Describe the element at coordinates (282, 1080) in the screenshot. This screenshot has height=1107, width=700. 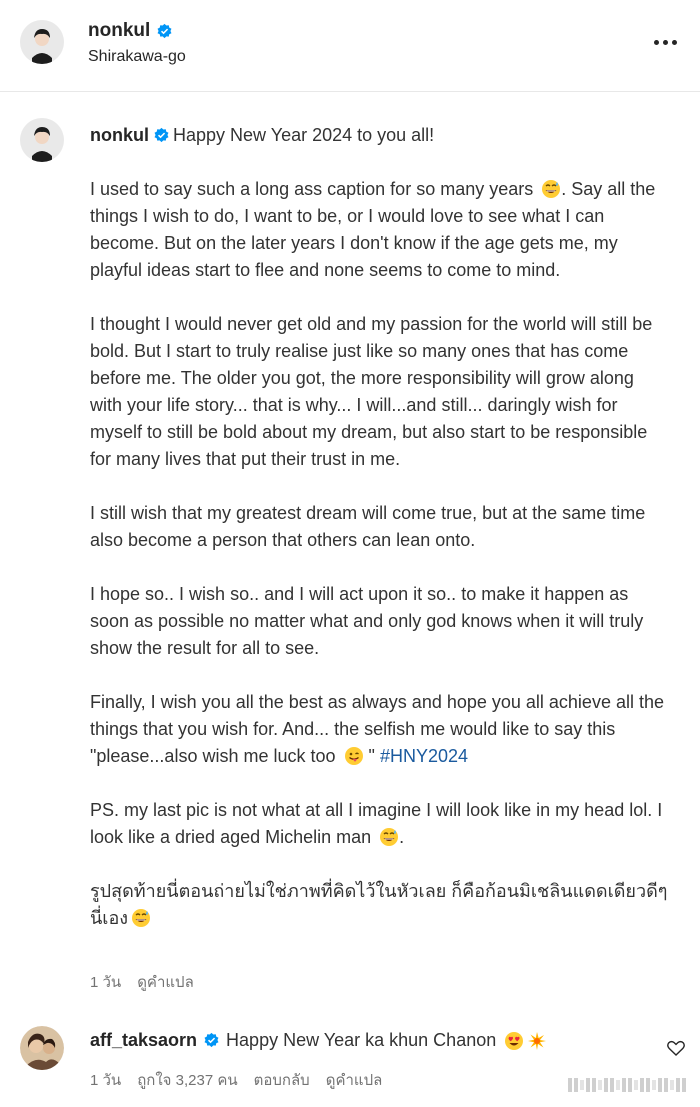
I see `reply-button: ตอบกลับ` at that location.